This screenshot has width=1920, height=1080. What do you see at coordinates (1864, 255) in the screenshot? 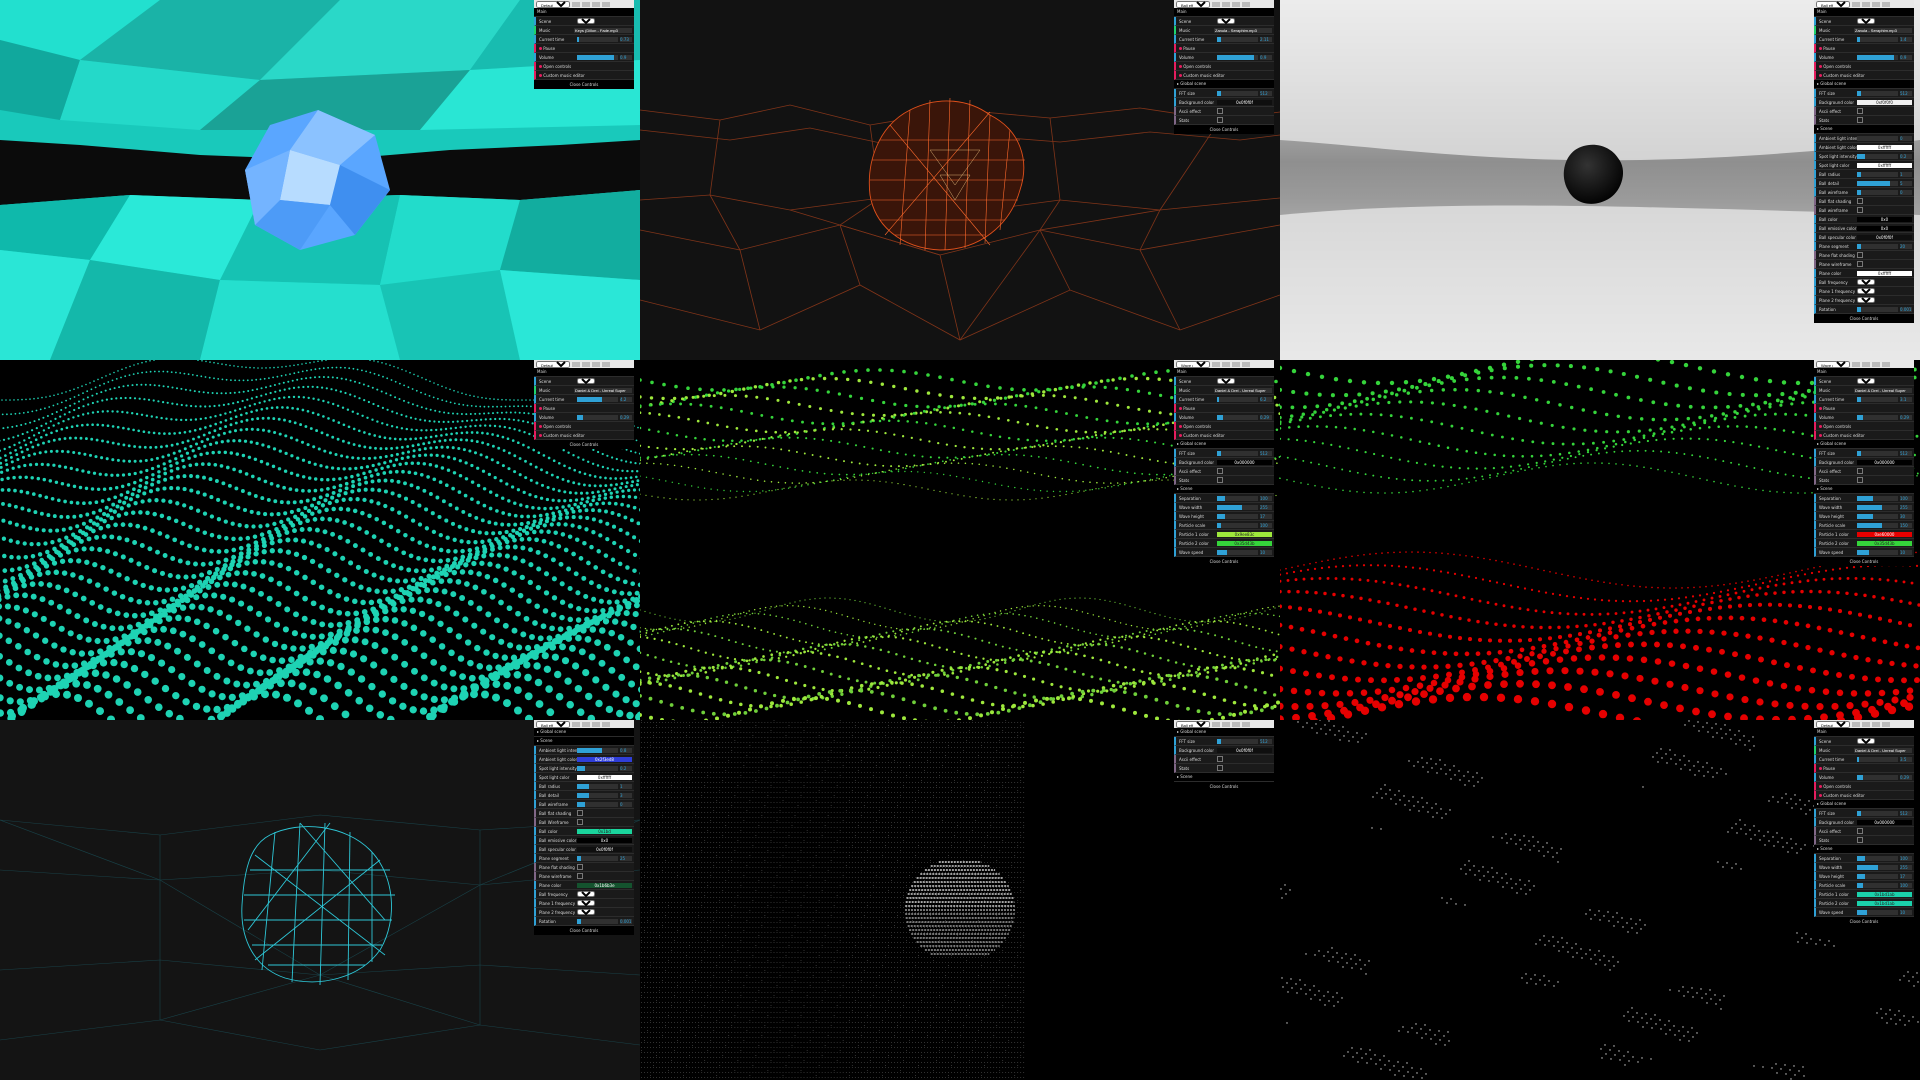
I see `control-row: Plane flat shading` at bounding box center [1864, 255].